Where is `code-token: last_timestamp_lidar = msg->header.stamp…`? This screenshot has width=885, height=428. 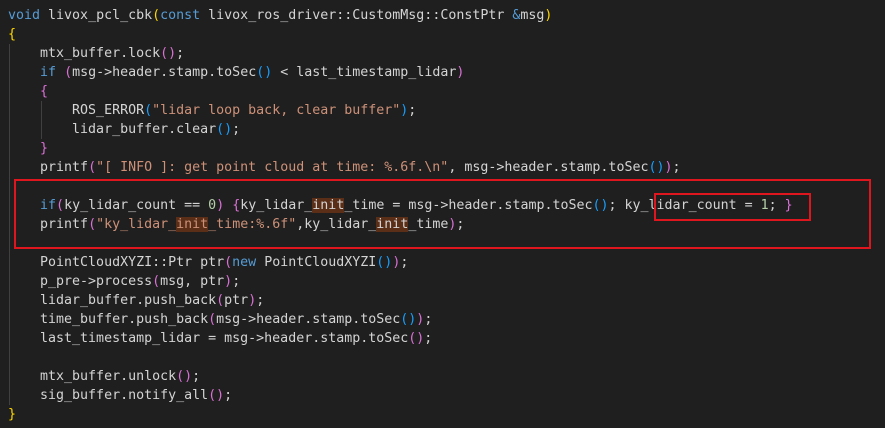
code-token: last_timestamp_lidar = msg->header.stamp… is located at coordinates (208, 338).